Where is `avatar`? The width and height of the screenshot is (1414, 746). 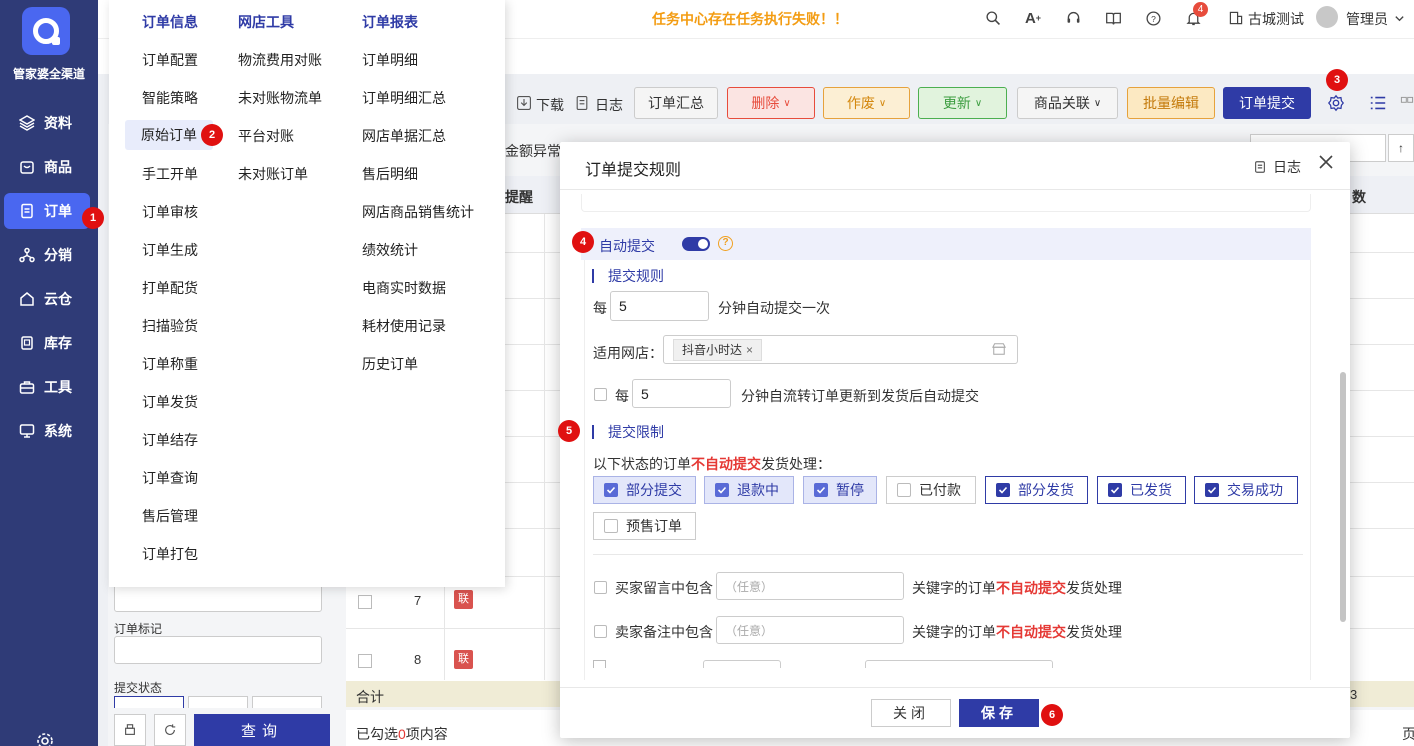 avatar is located at coordinates (1327, 17).